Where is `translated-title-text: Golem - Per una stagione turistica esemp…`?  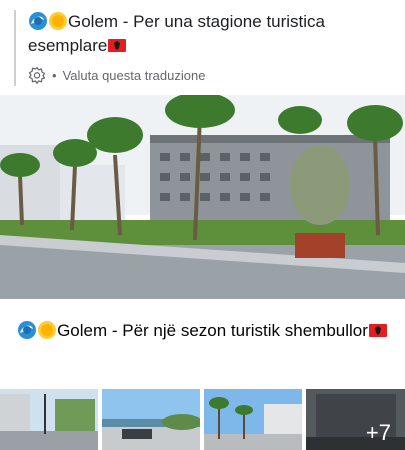
translated-title-text: Golem - Per una stagione turistica esemp… is located at coordinates (177, 33).